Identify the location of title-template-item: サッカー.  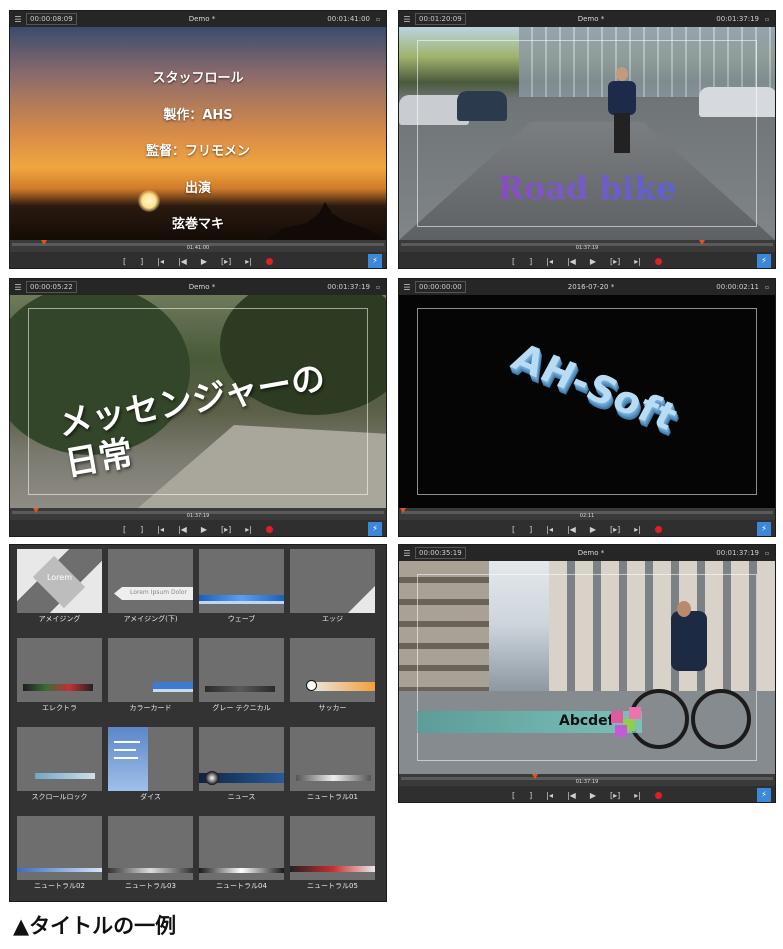
(332, 677).